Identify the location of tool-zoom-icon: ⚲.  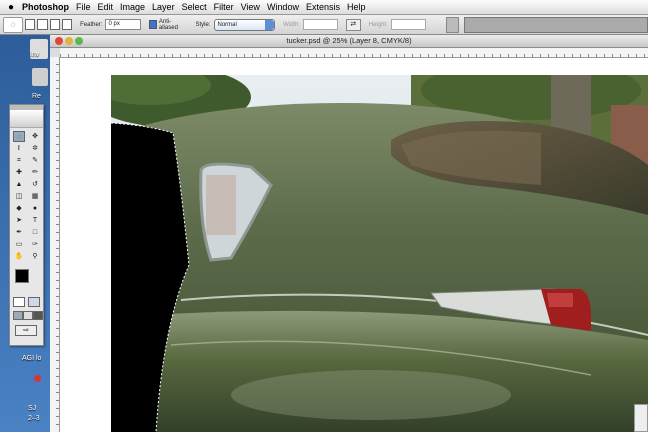
(35, 256).